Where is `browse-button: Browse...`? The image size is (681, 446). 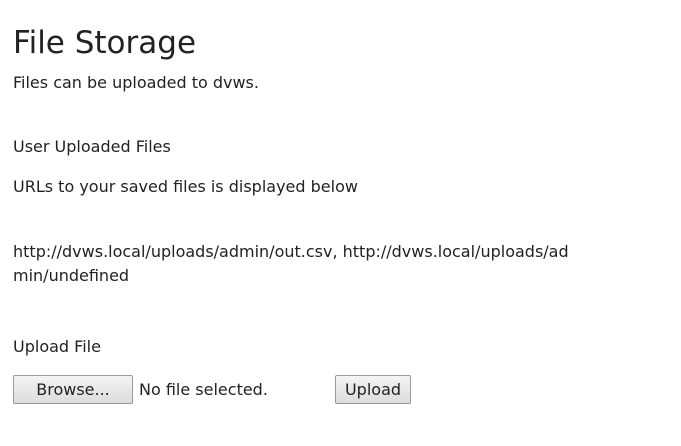
browse-button: Browse... is located at coordinates (73, 389).